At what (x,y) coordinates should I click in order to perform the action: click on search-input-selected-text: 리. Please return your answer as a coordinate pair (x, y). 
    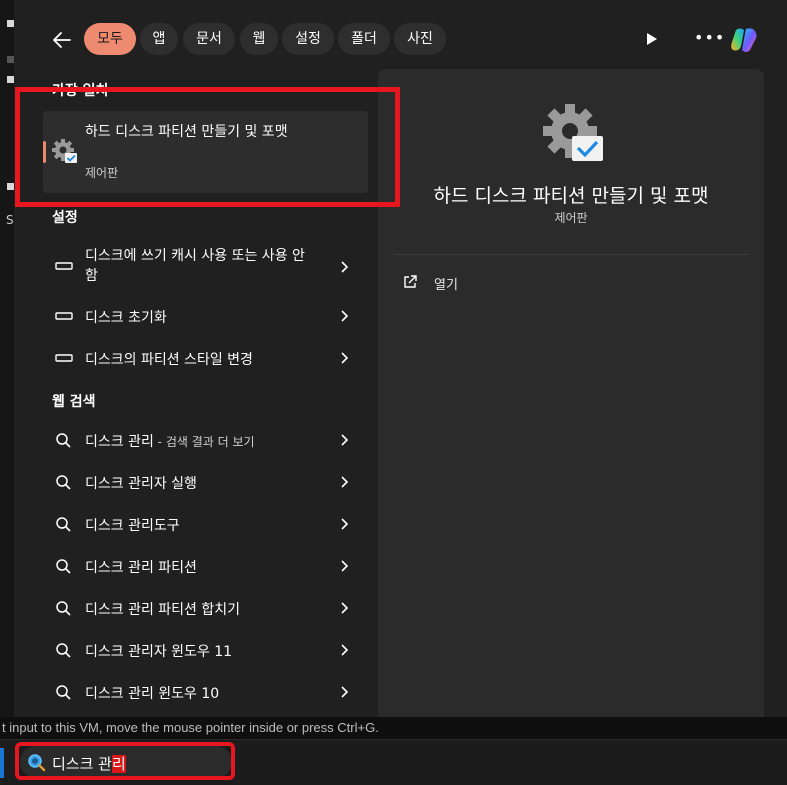
    Looking at the image, I should click on (118, 764).